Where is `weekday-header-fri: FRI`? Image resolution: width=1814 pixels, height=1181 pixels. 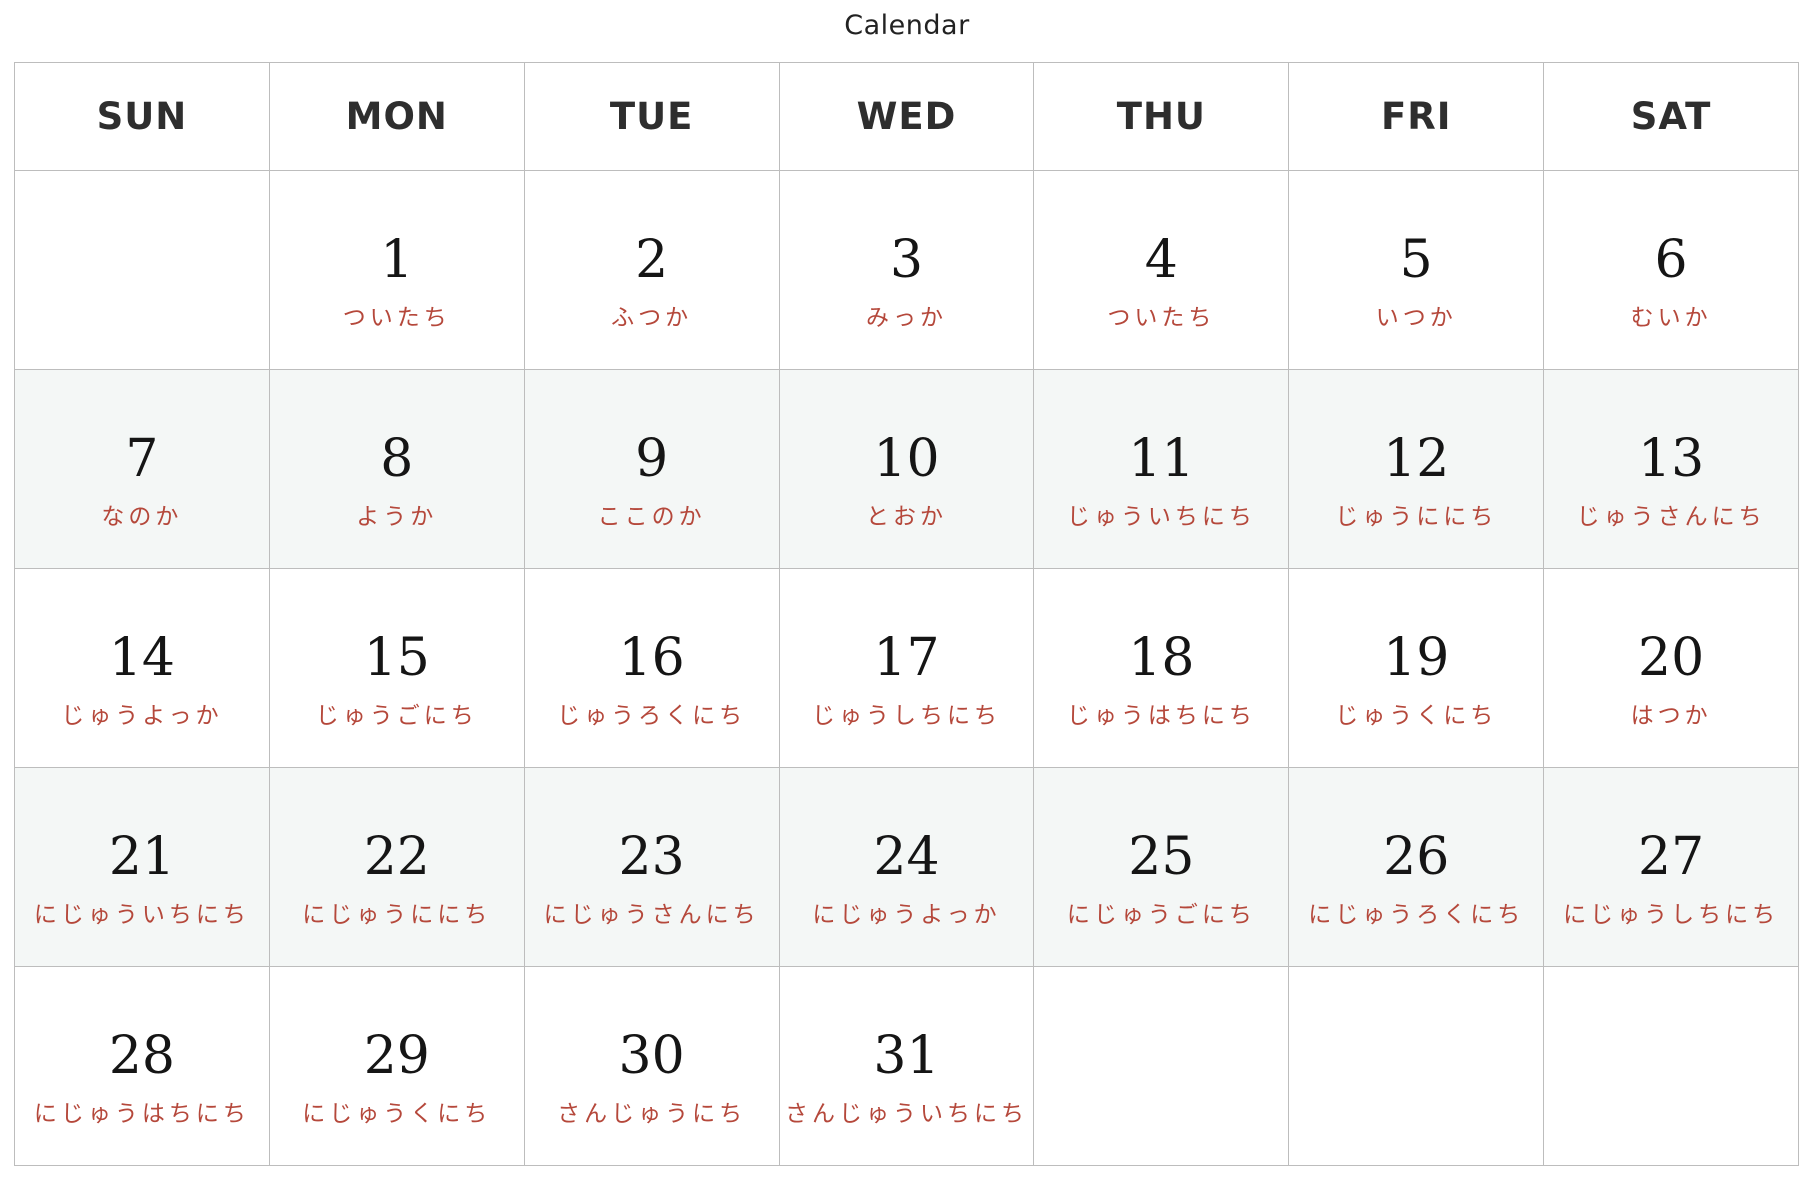 weekday-header-fri: FRI is located at coordinates (1417, 117).